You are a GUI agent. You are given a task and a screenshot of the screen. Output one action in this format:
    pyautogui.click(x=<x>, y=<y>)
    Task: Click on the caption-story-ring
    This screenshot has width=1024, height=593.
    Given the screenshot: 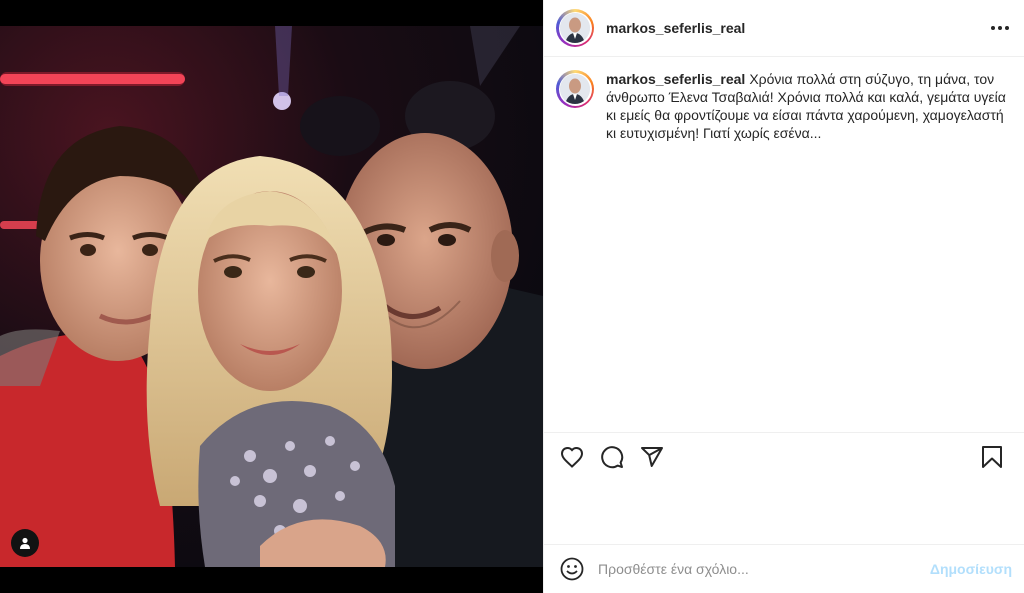 What is the action you would take?
    pyautogui.click(x=575, y=89)
    